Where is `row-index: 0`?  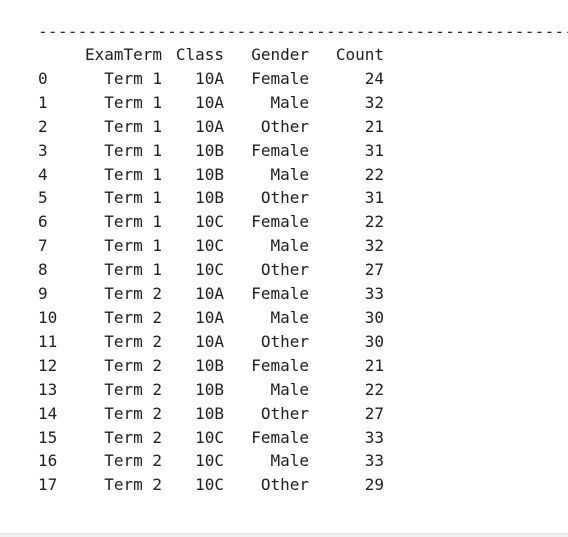
row-index: 0 is located at coordinates (43, 78).